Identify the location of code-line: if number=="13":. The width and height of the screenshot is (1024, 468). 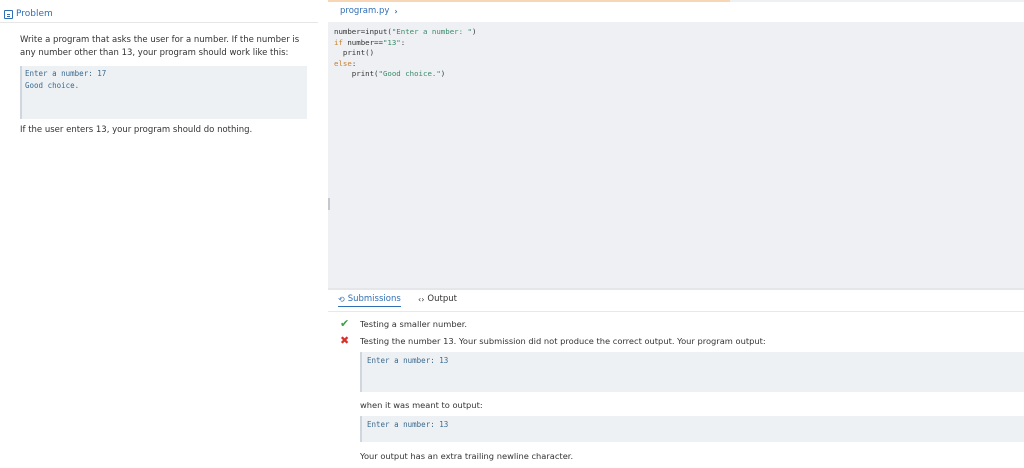
(370, 42).